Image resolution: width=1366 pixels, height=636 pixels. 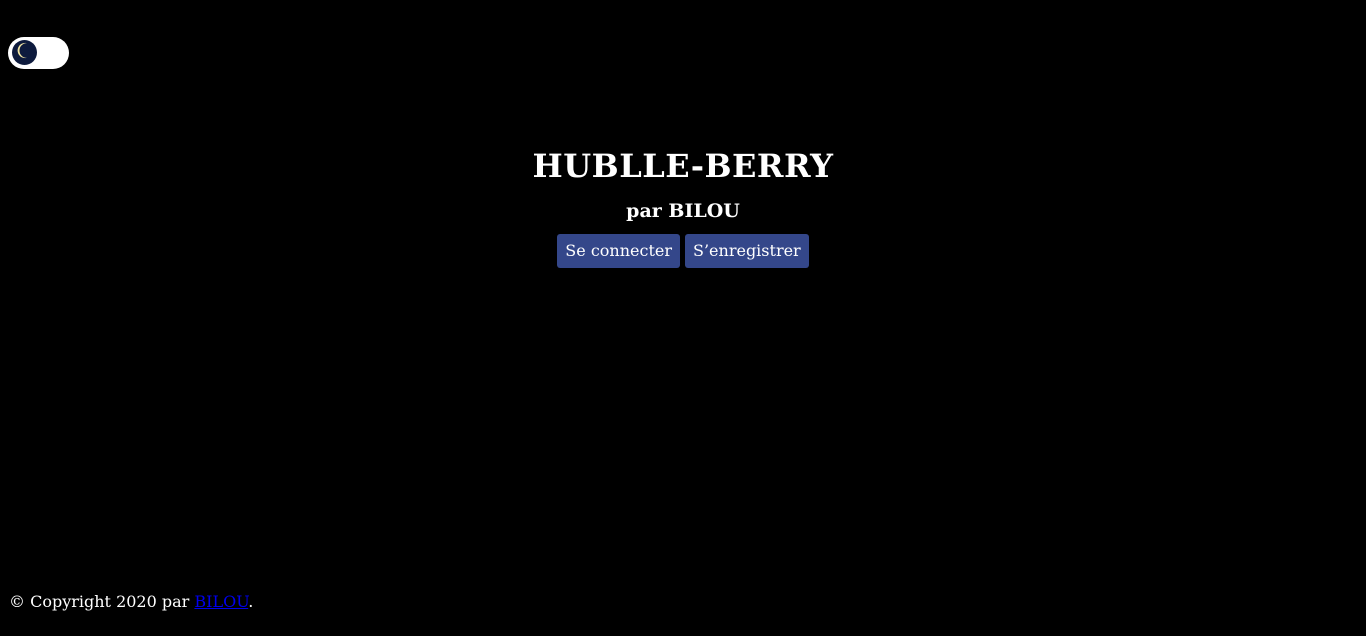 I want to click on footer: © Copyright 2020 par BILOU., so click(x=131, y=602).